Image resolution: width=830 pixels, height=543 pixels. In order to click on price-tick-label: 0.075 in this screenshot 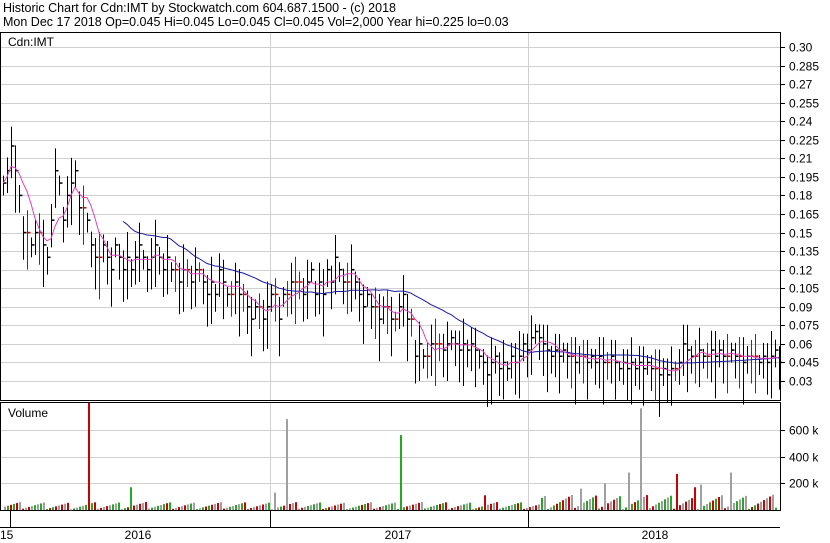, I will do `click(804, 326)`.